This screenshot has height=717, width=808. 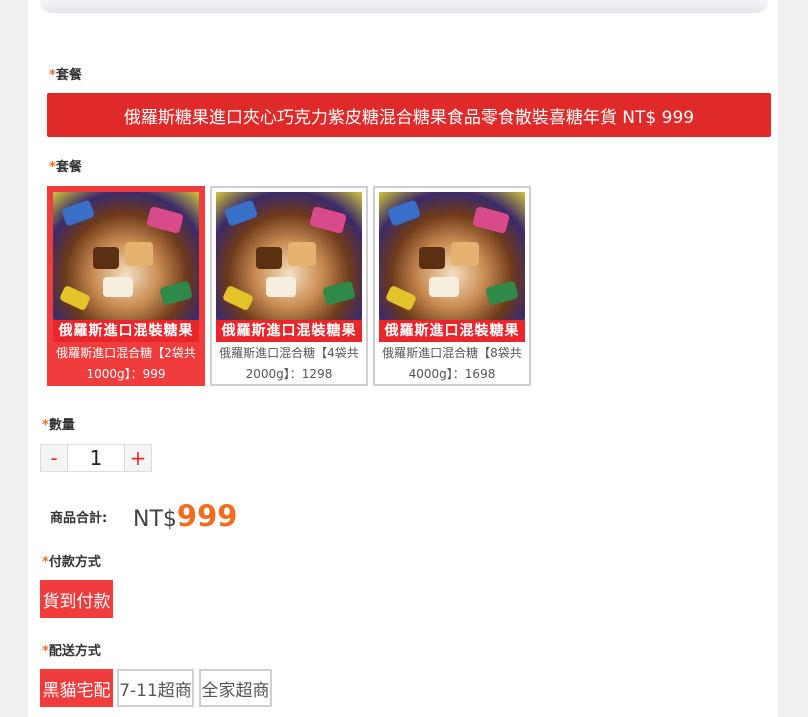 What do you see at coordinates (289, 363) in the screenshot?
I see `option-text: 俄羅斯進口混合糖【4袋共 2000g】：1298` at bounding box center [289, 363].